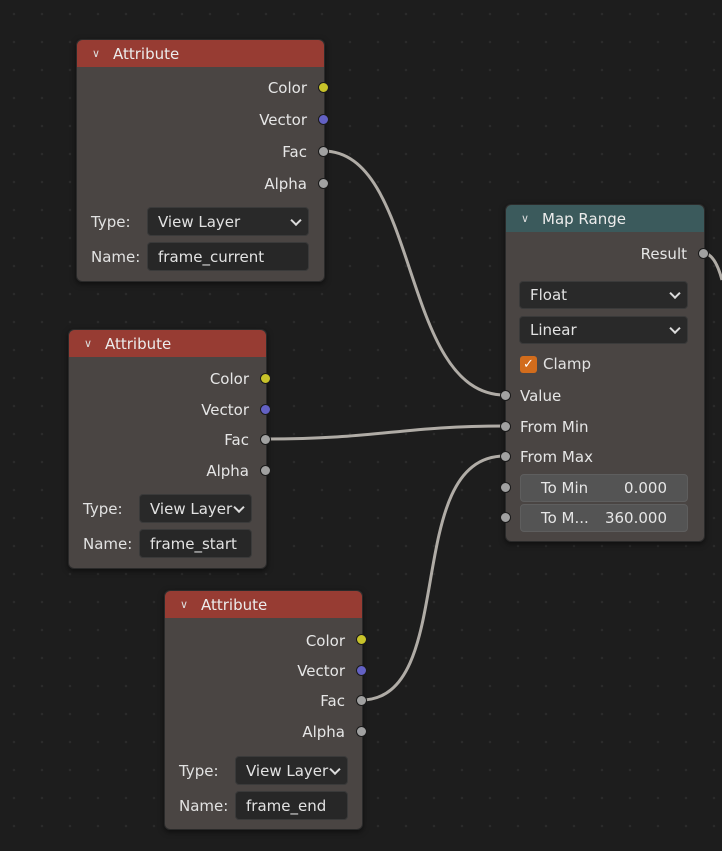  I want to click on socket-from-max, so click(505, 456).